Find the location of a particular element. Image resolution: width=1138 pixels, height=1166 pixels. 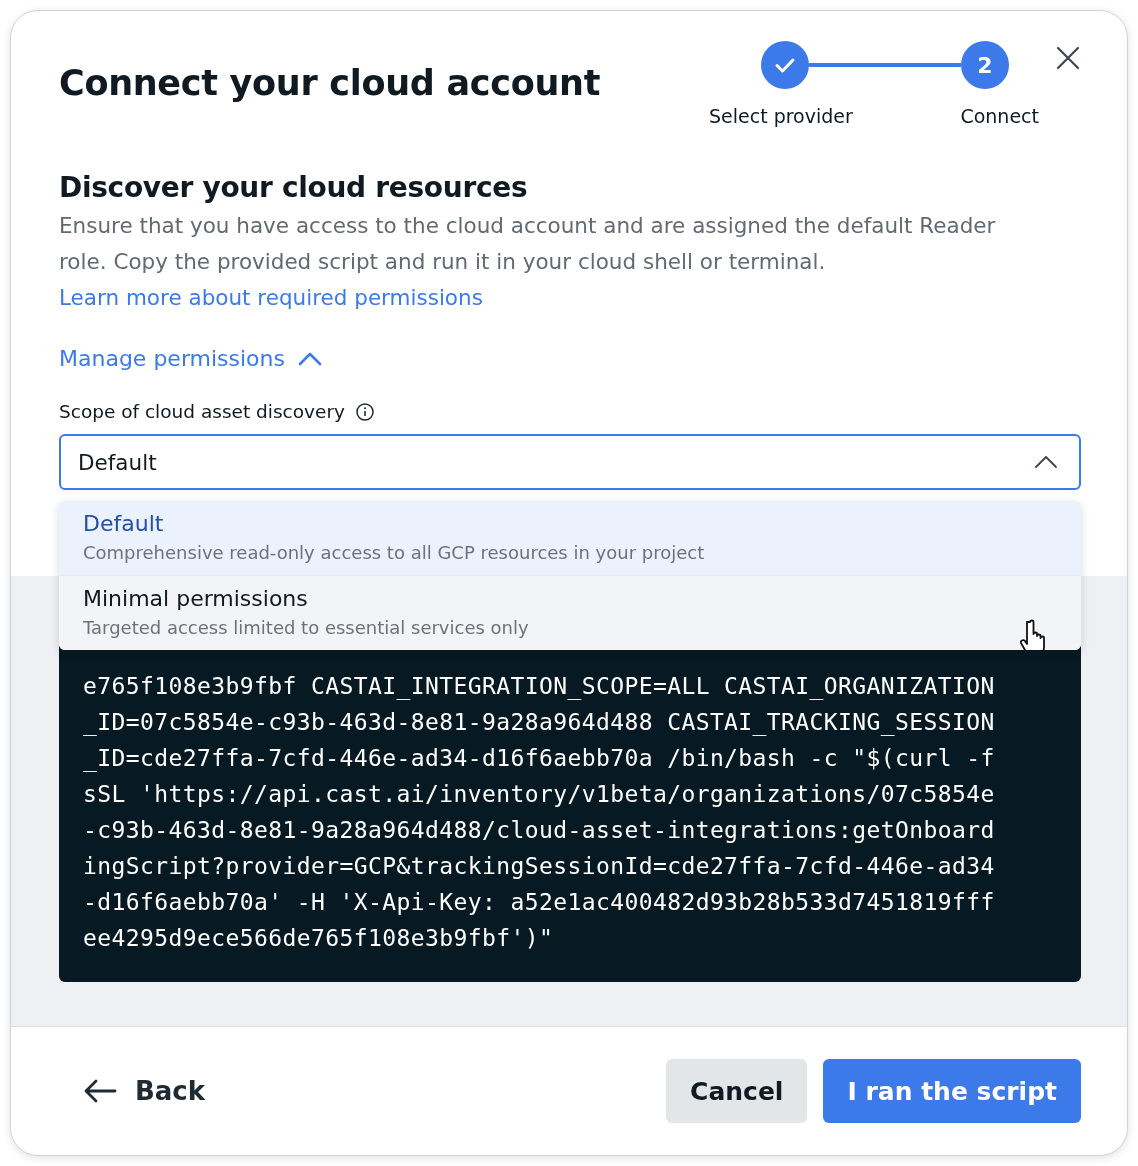

arrow-left-icon is located at coordinates (100, 1091).